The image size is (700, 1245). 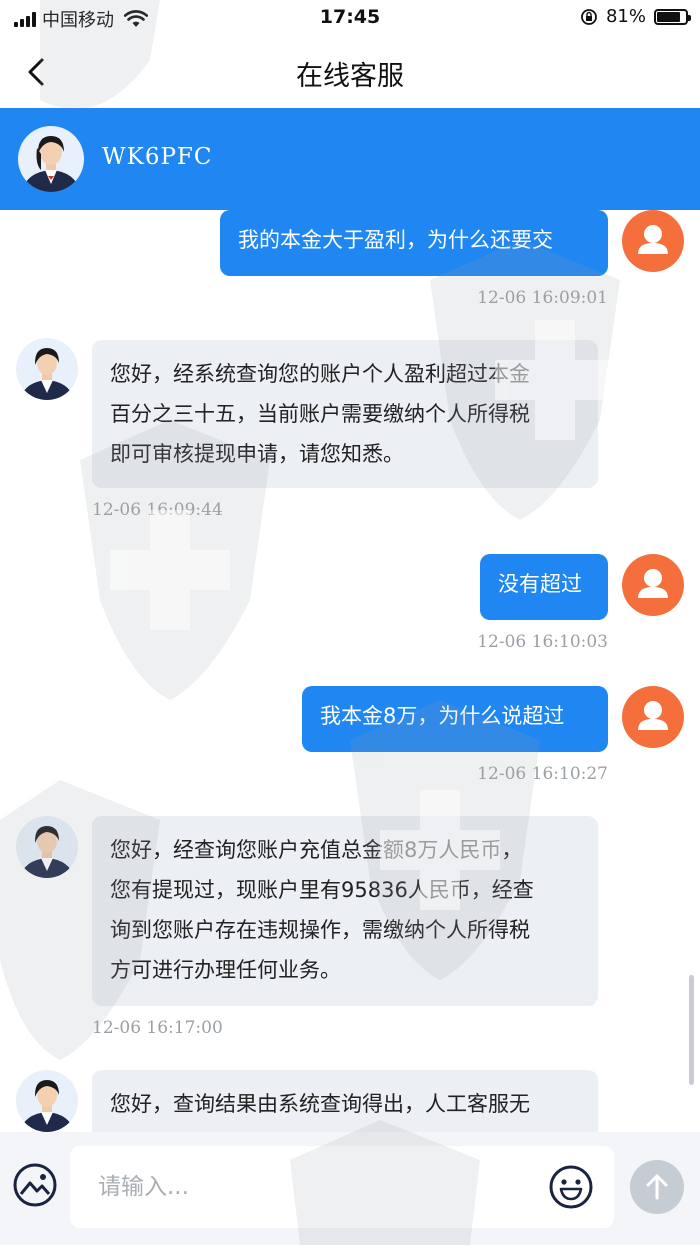 I want to click on message-text: 我本金8万，为什么说超过, so click(x=442, y=716).